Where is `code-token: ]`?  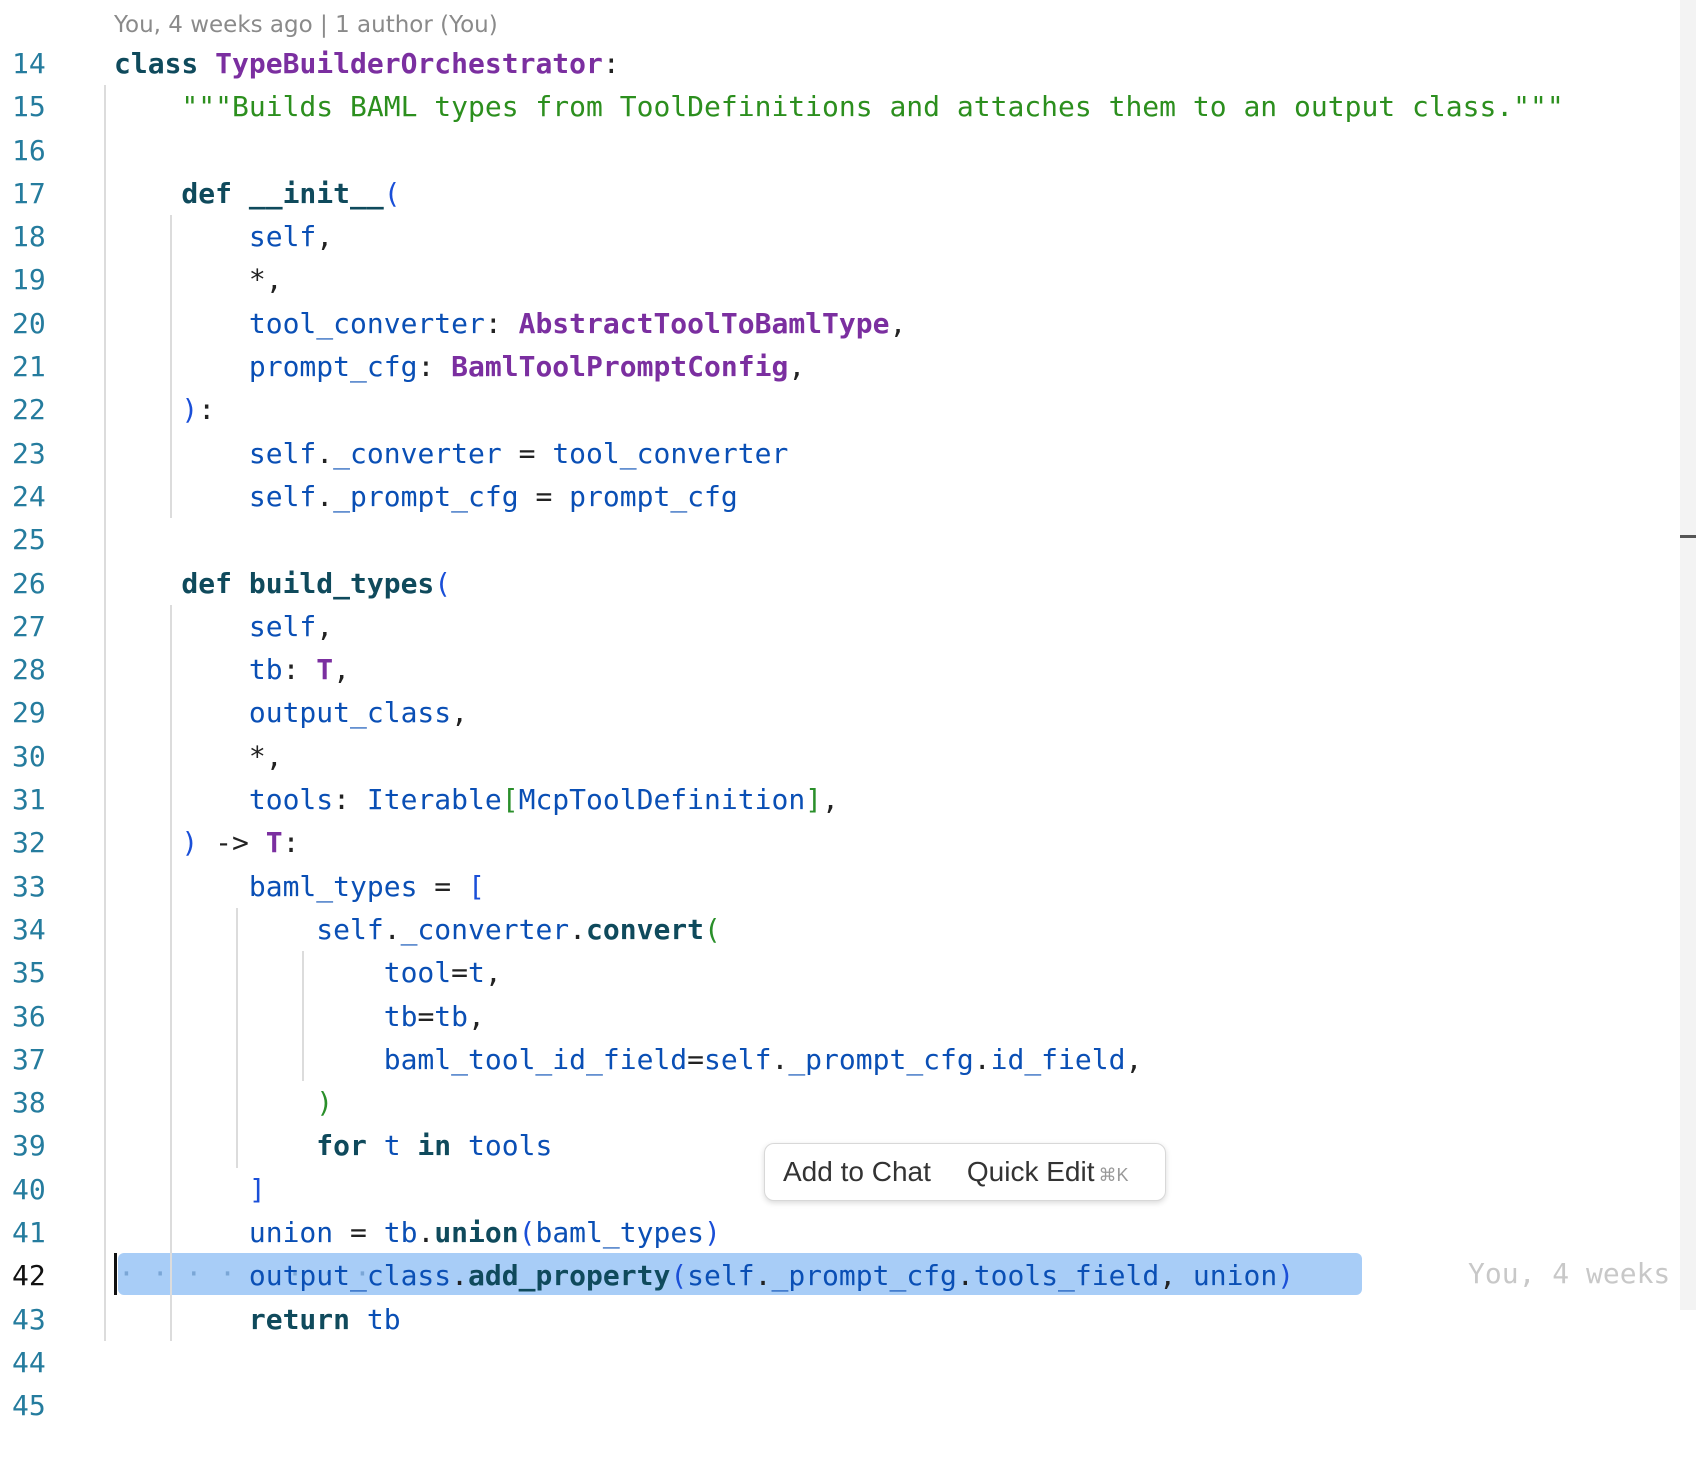 code-token: ] is located at coordinates (814, 800).